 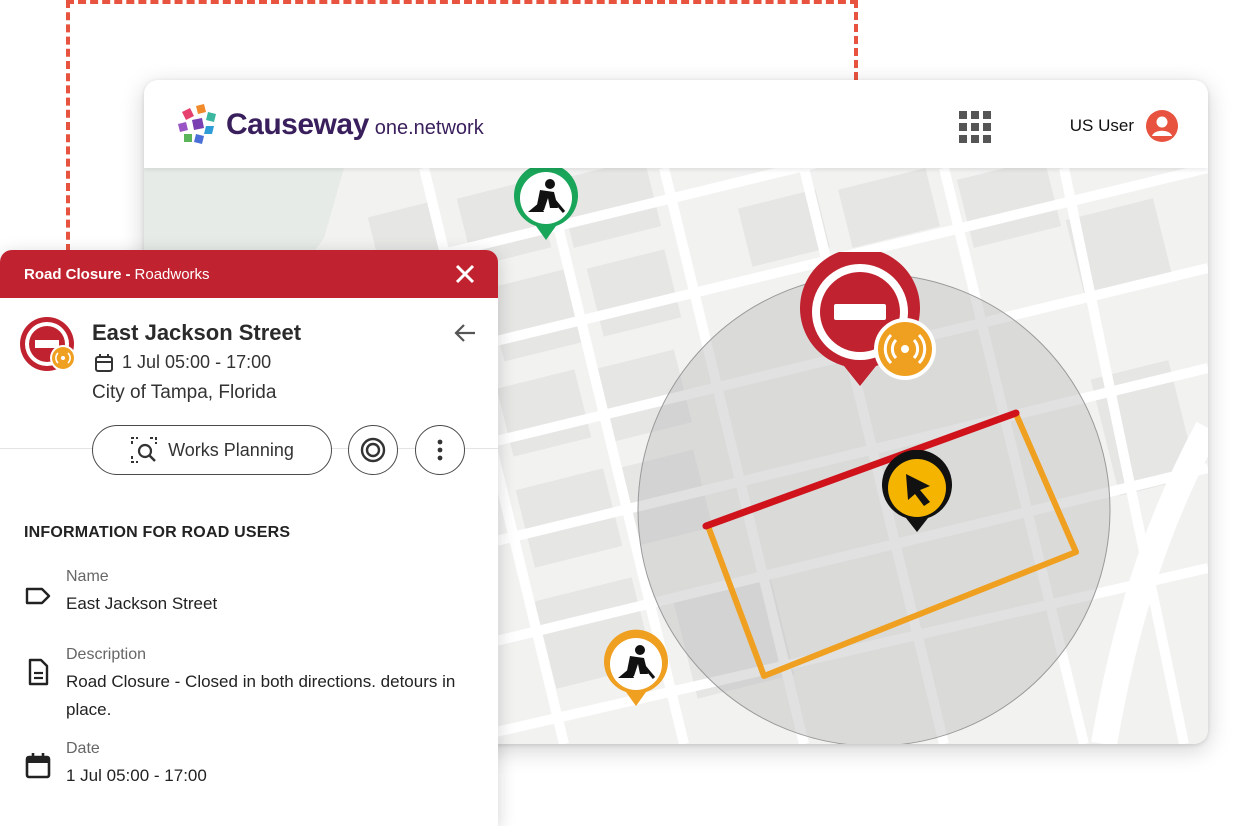 I want to click on user-menu: US User, so click(x=1124, y=126).